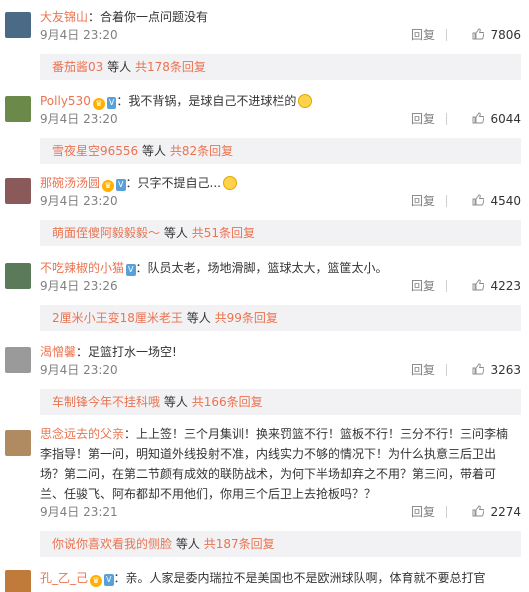 The width and height of the screenshot is (529, 592). What do you see at coordinates (239, 544) in the screenshot?
I see `sub-reply-count: 共187条回复` at bounding box center [239, 544].